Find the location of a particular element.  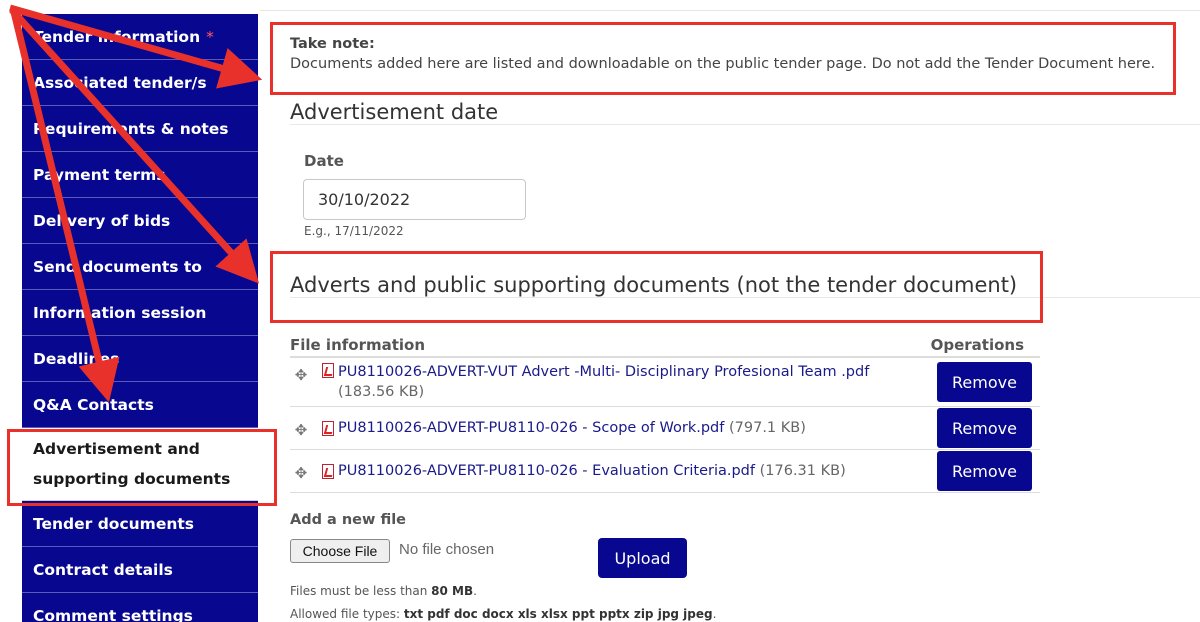

sidebar-item-send-documents-to: Send documents to is located at coordinates (140, 267).